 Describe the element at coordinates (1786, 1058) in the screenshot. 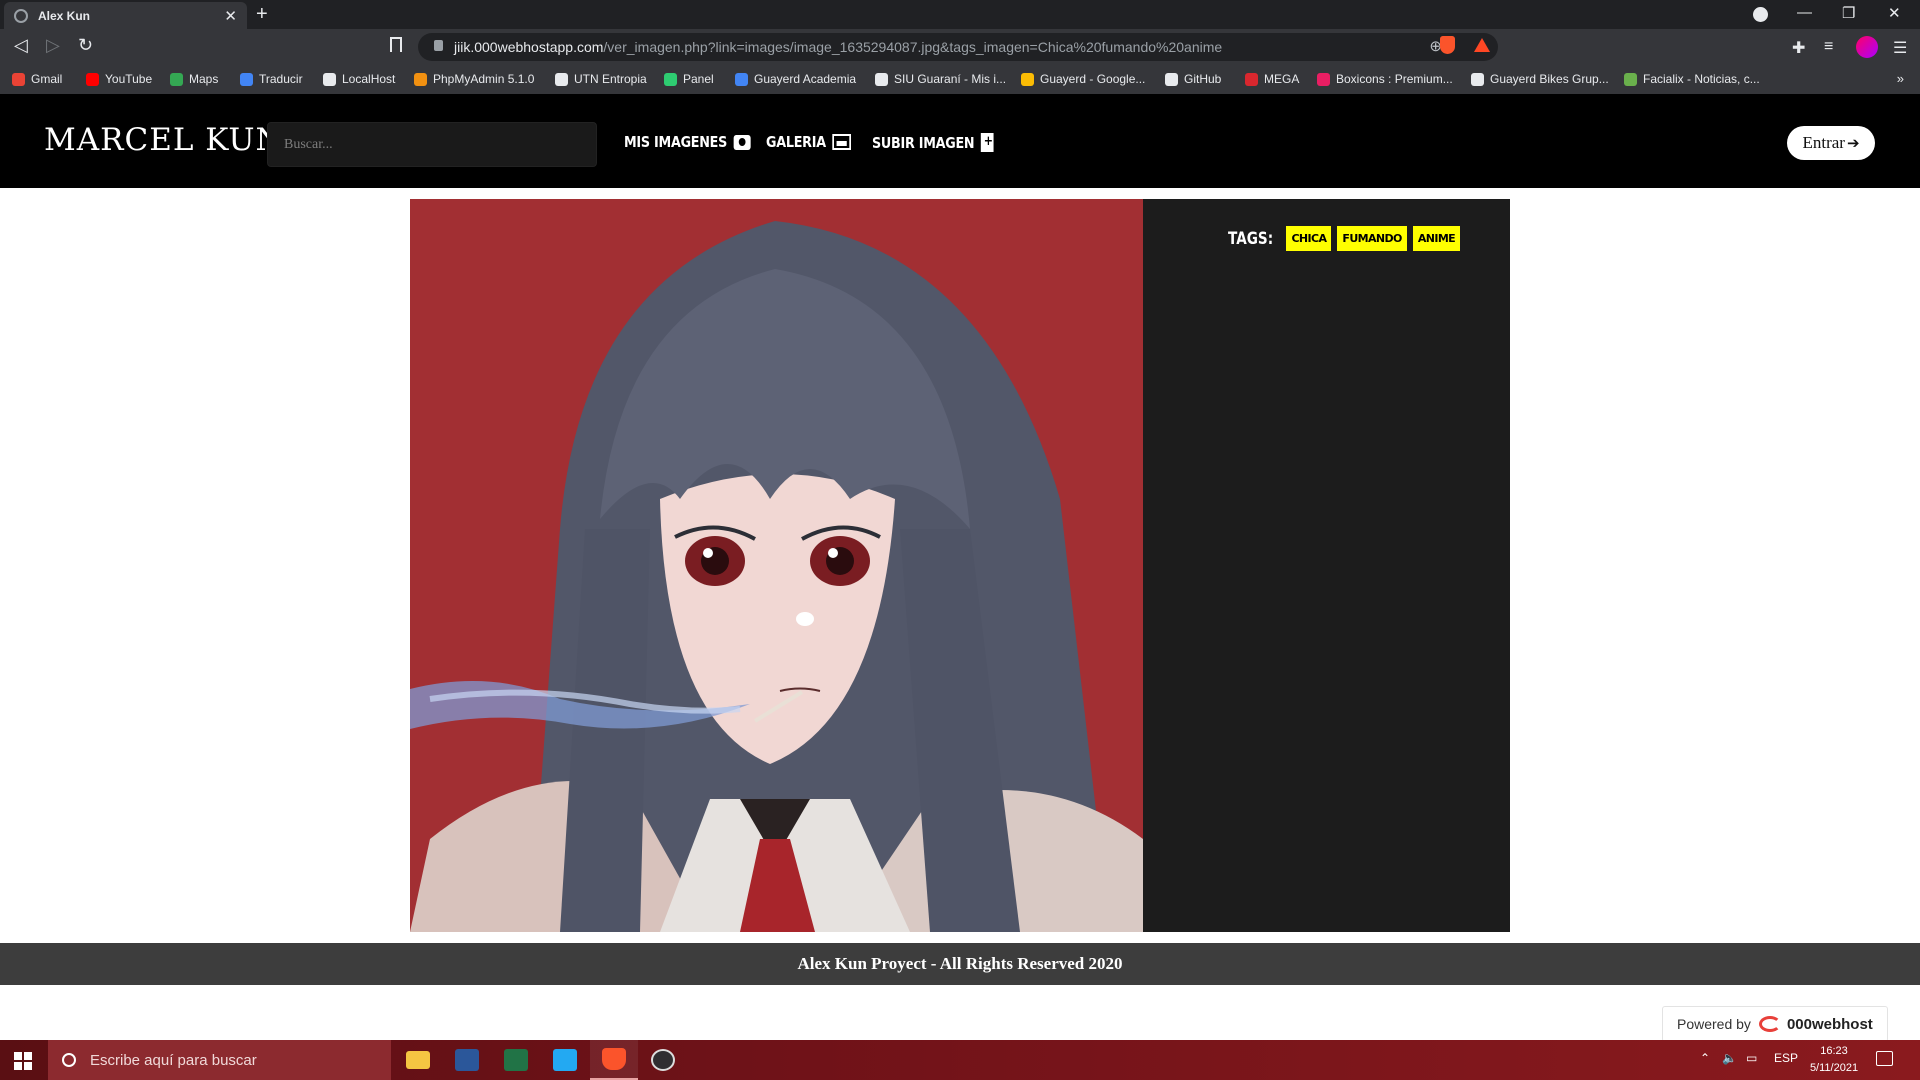

I see `language-indicator: ESP` at that location.